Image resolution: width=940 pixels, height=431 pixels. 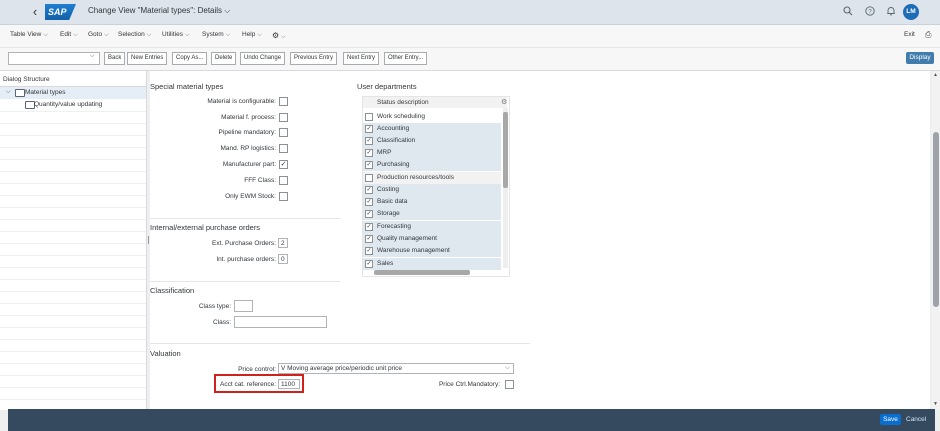 What do you see at coordinates (471, 420) in the screenshot?
I see `footer-bar` at bounding box center [471, 420].